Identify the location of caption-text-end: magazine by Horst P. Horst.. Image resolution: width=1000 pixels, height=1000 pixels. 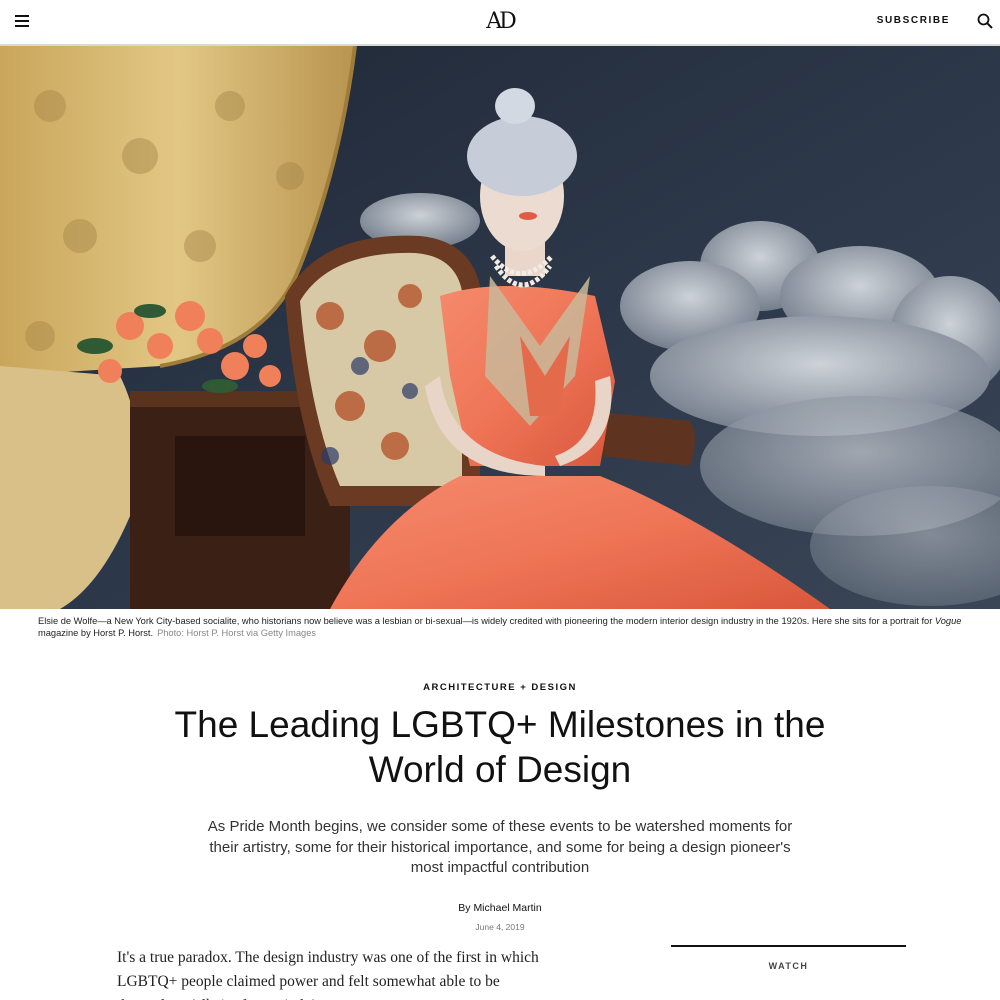
(96, 633).